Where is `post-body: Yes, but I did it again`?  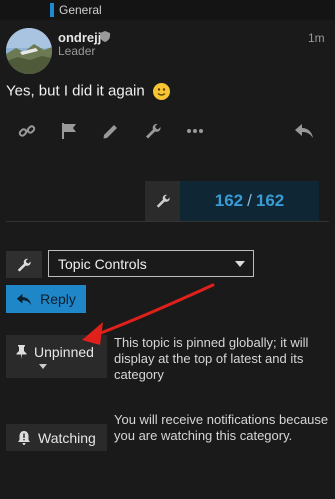
post-body: Yes, but I did it again is located at coordinates (88, 91).